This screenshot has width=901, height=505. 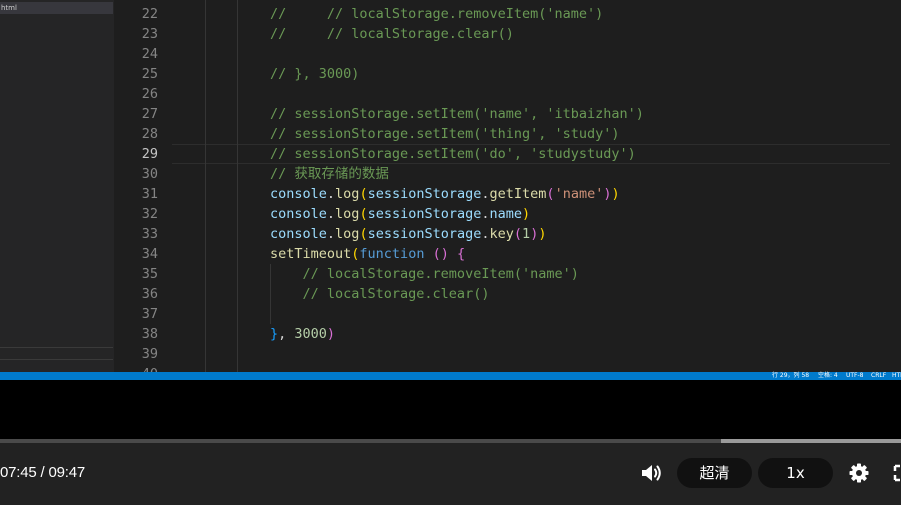 I want to click on code-line: }, 3000), so click(x=303, y=334).